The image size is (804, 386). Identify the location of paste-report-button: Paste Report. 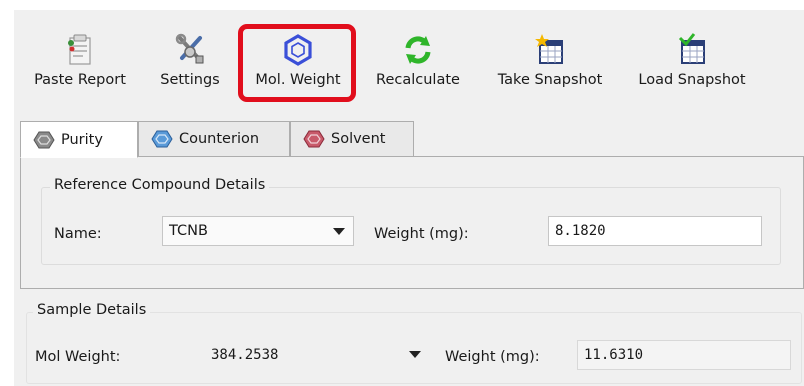
(80, 64).